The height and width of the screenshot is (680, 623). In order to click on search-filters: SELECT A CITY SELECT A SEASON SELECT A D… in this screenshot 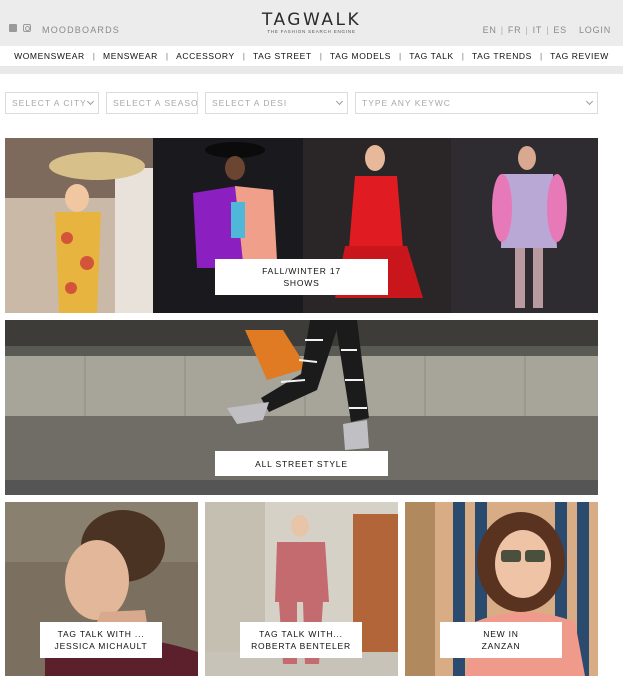, I will do `click(311, 103)`.